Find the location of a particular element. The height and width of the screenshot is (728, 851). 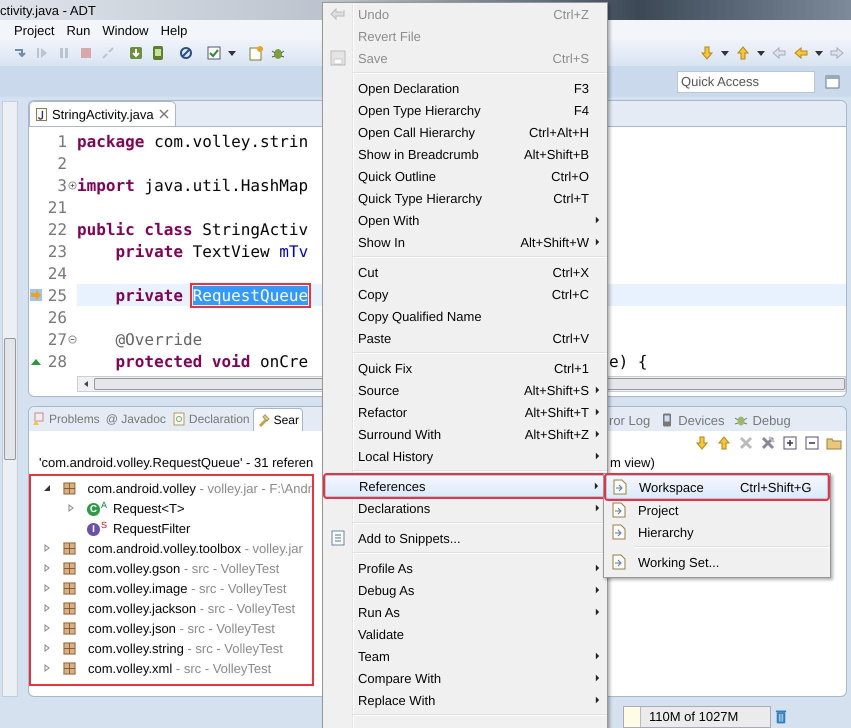

line-number: 2 is located at coordinates (61, 163).